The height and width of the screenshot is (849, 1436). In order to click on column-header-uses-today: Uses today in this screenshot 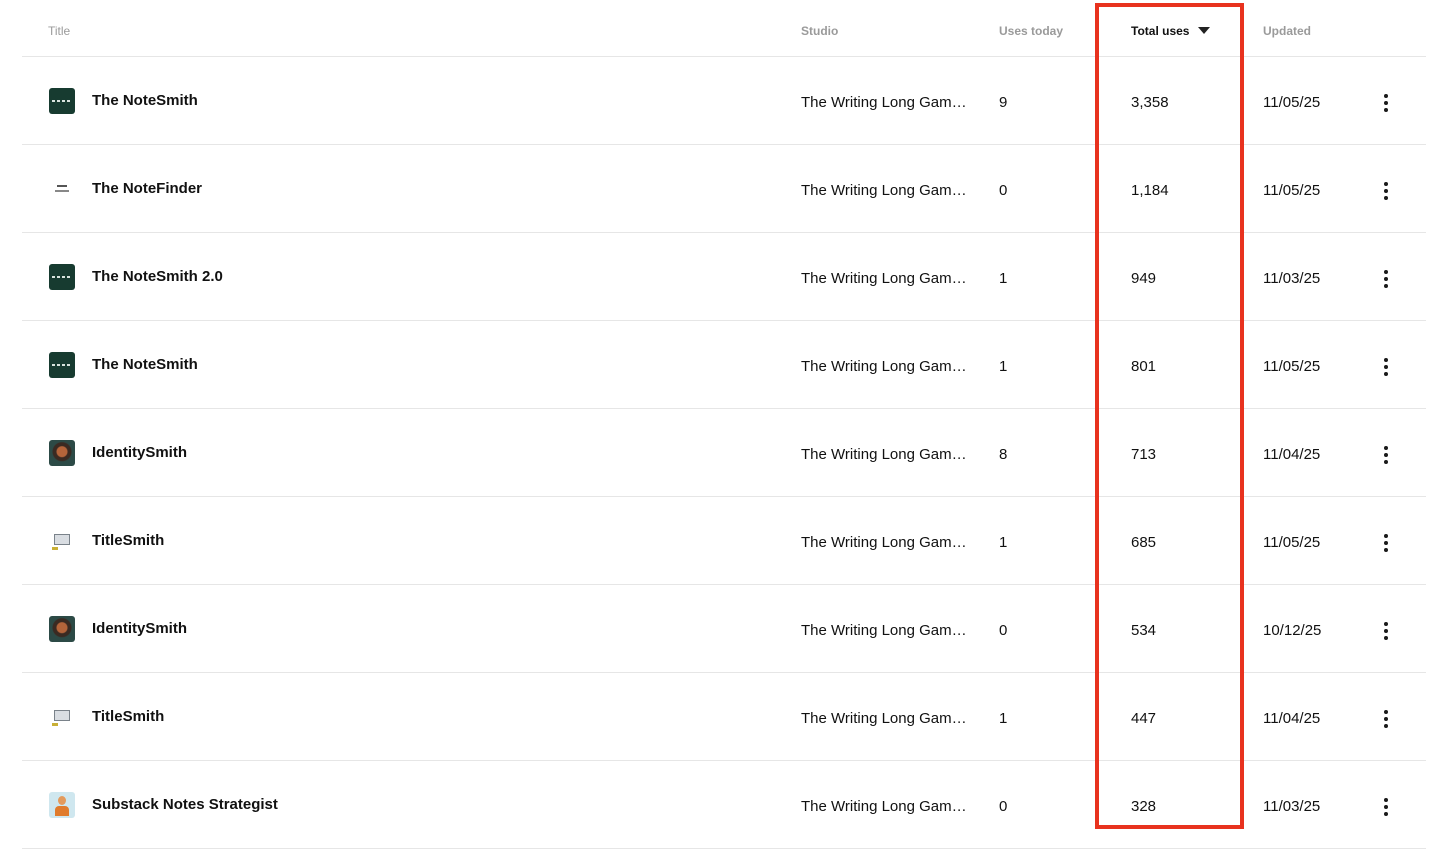, I will do `click(1031, 31)`.